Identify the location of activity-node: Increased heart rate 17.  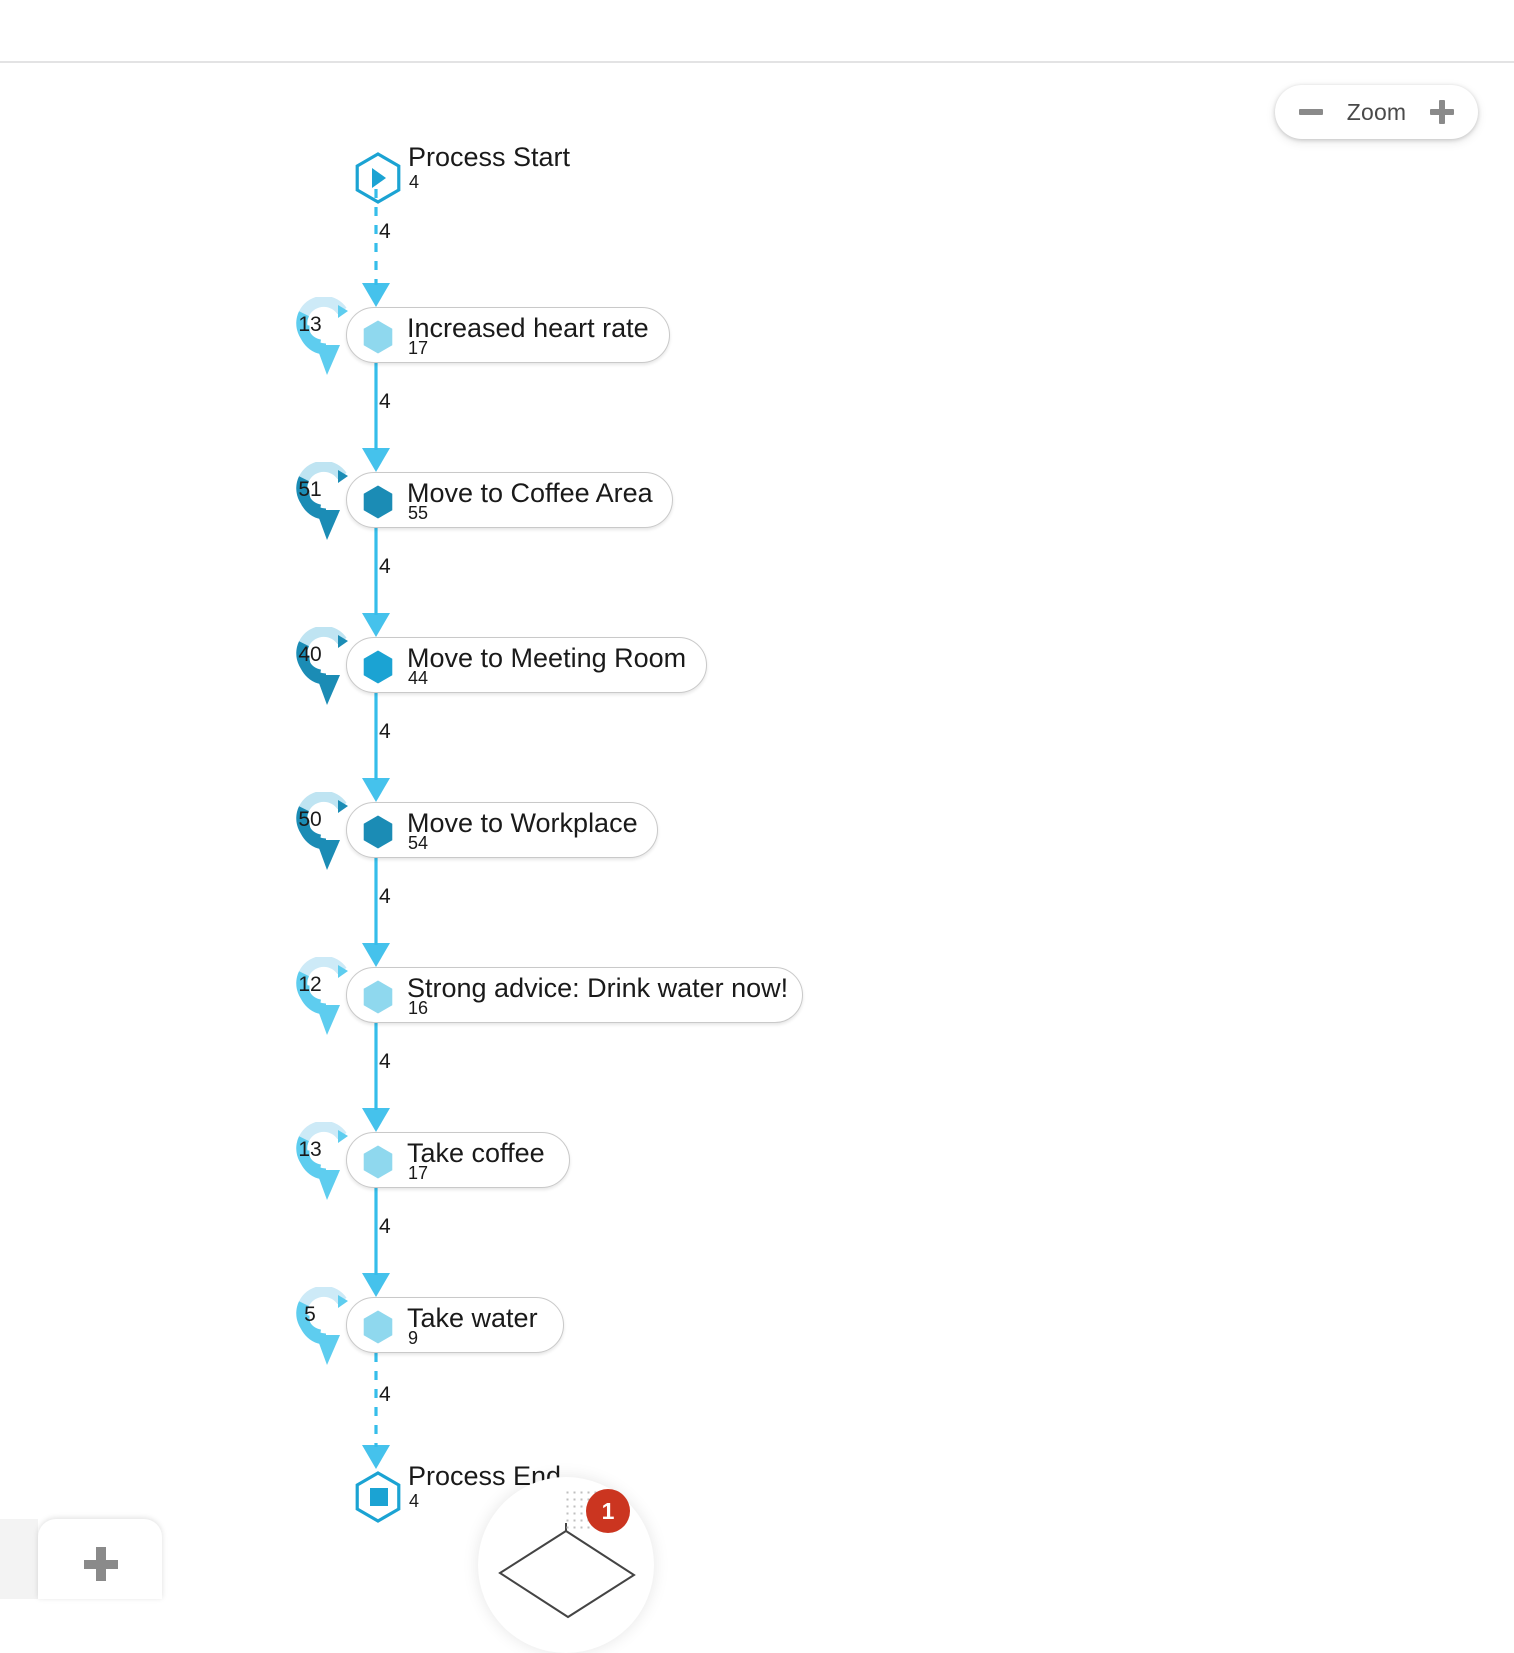
(508, 335).